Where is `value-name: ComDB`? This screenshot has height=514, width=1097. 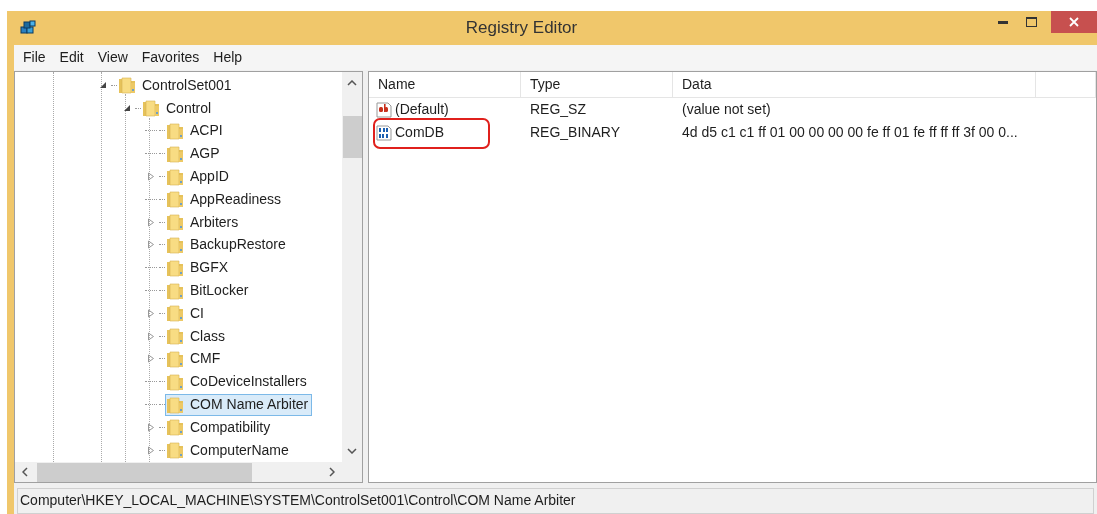 value-name: ComDB is located at coordinates (419, 132).